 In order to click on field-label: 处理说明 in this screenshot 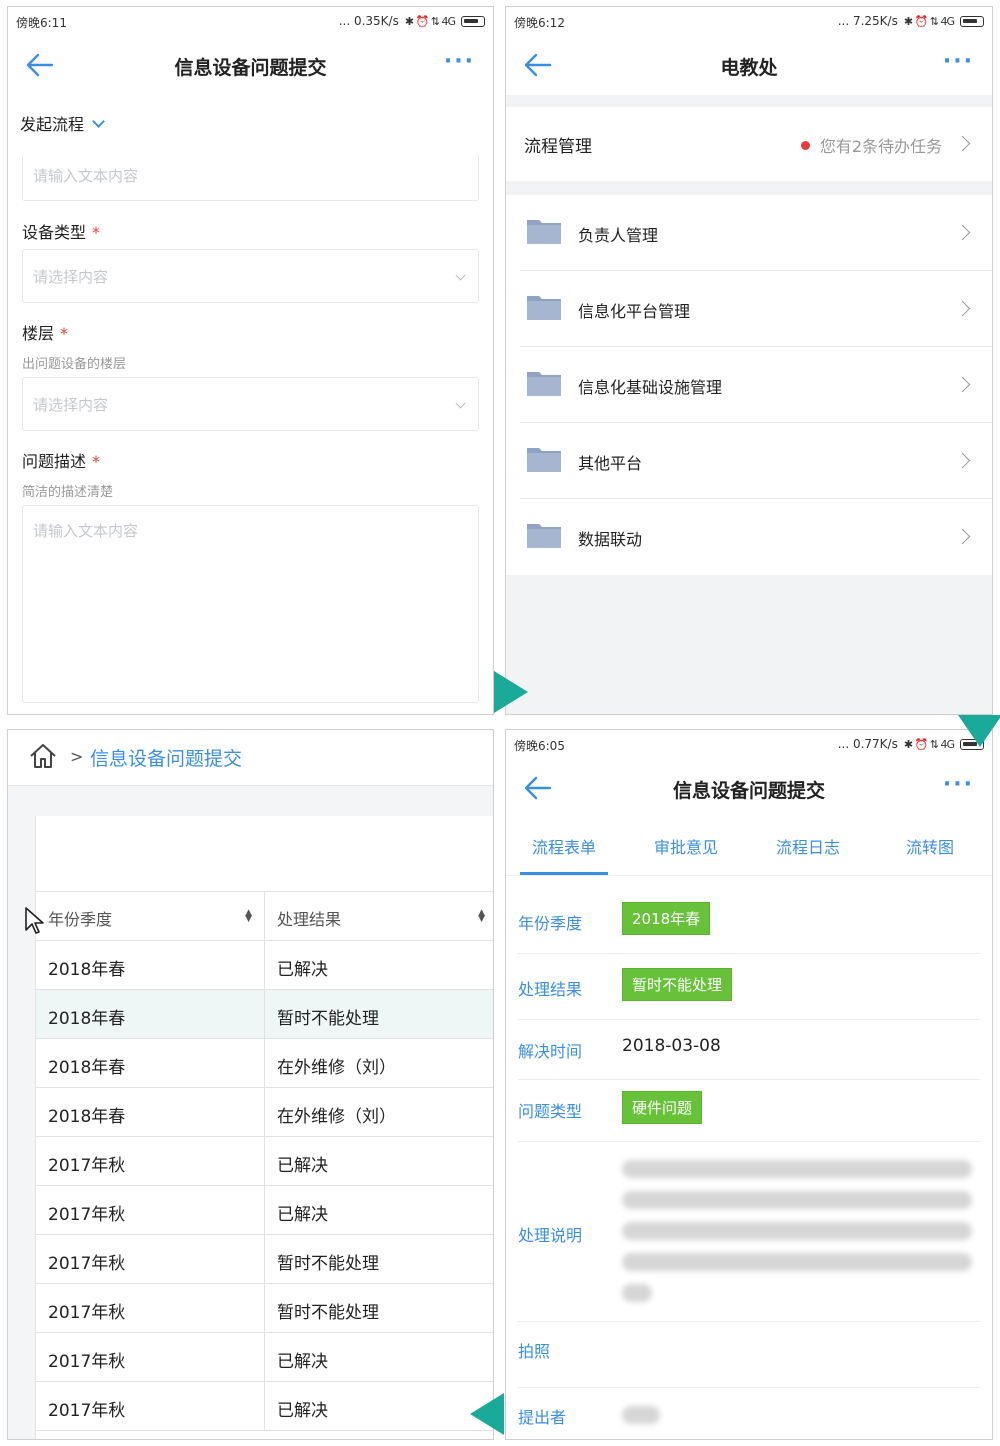, I will do `click(550, 1235)`.